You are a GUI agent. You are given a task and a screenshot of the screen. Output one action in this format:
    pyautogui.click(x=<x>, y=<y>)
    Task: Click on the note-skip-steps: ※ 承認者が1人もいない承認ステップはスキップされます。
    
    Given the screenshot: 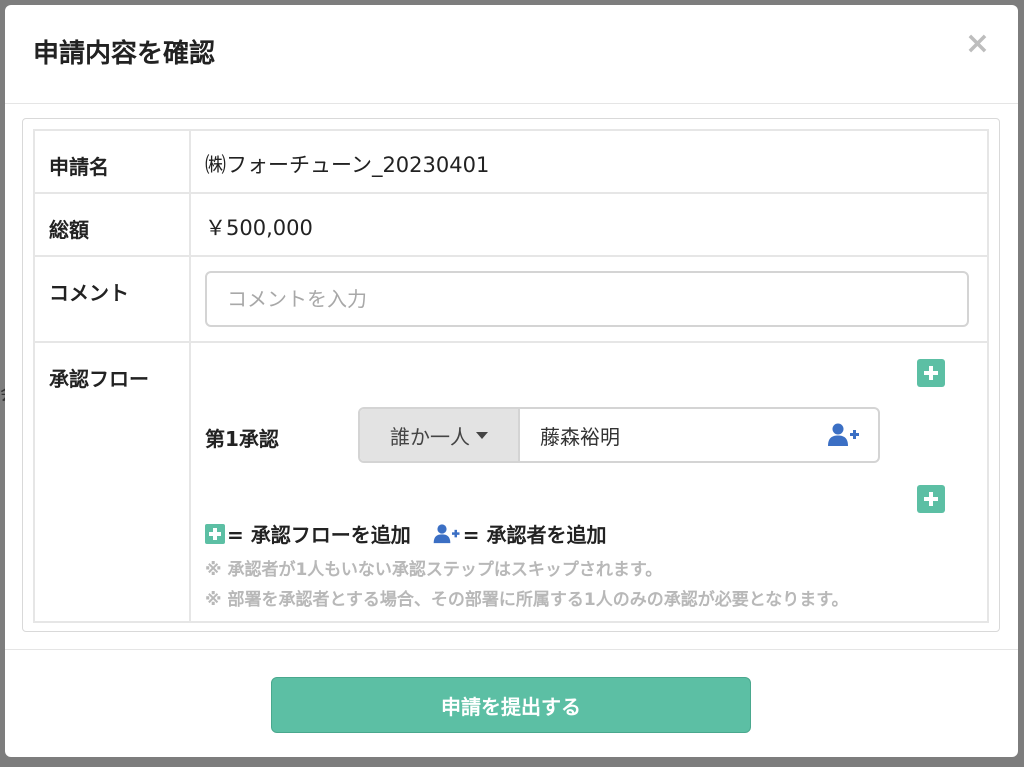 What is the action you would take?
    pyautogui.click(x=434, y=570)
    